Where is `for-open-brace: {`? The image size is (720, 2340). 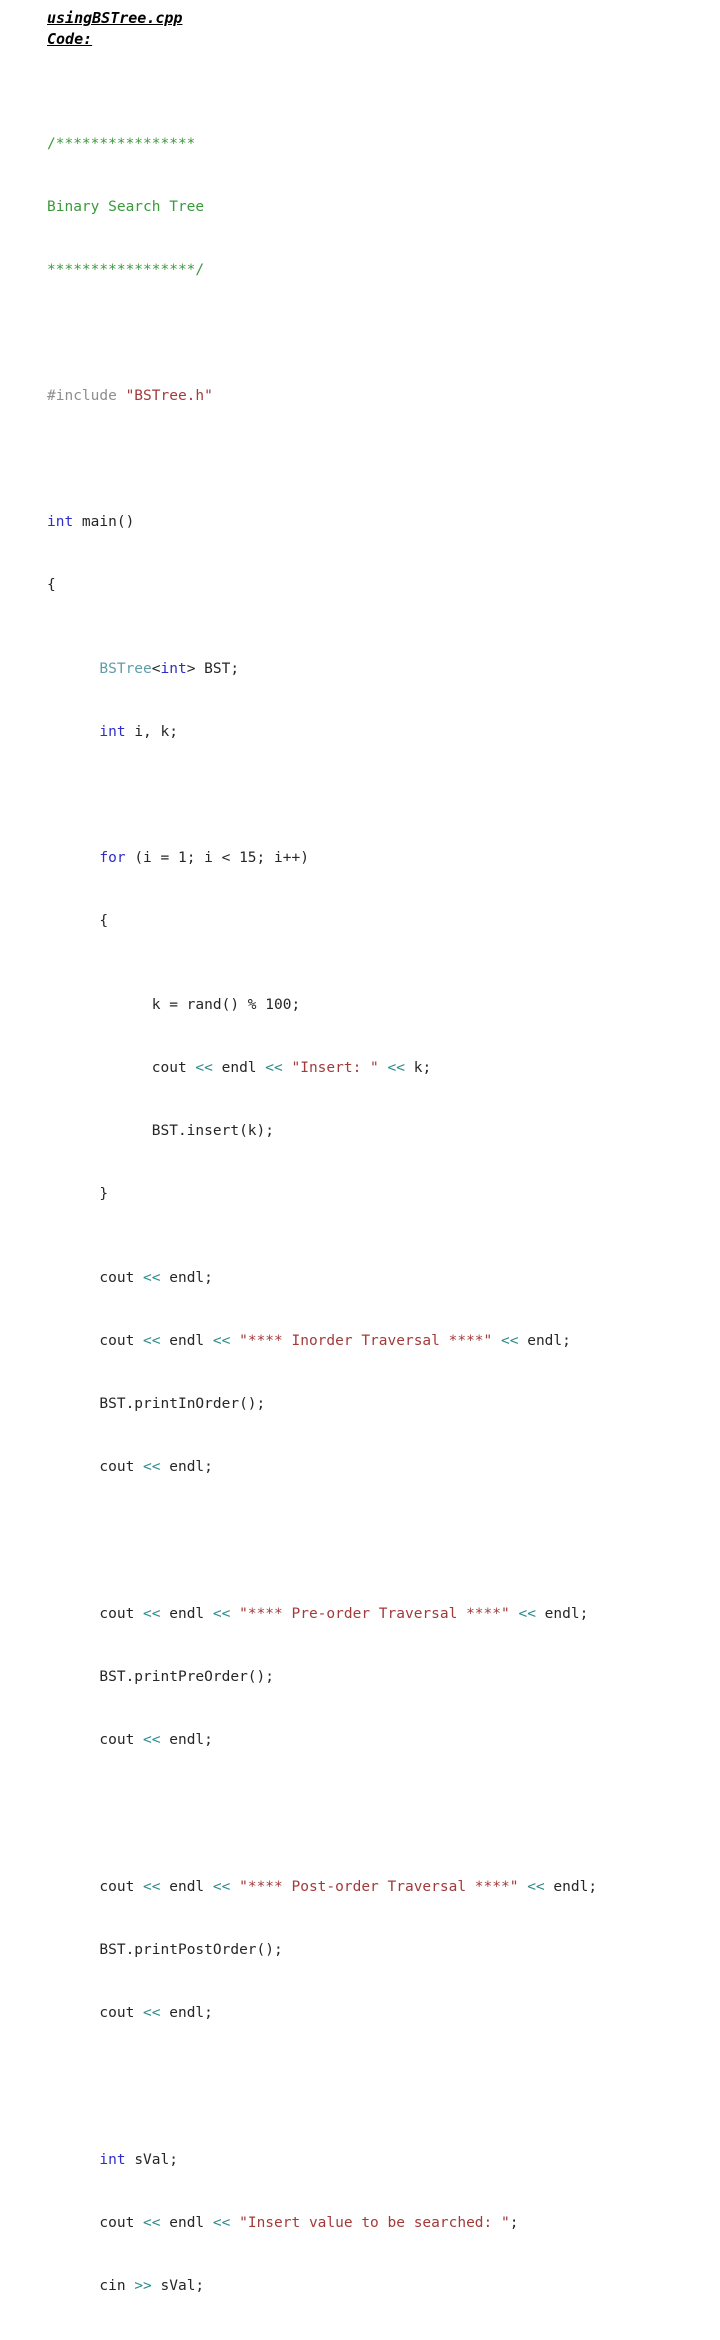 for-open-brace: { is located at coordinates (104, 921).